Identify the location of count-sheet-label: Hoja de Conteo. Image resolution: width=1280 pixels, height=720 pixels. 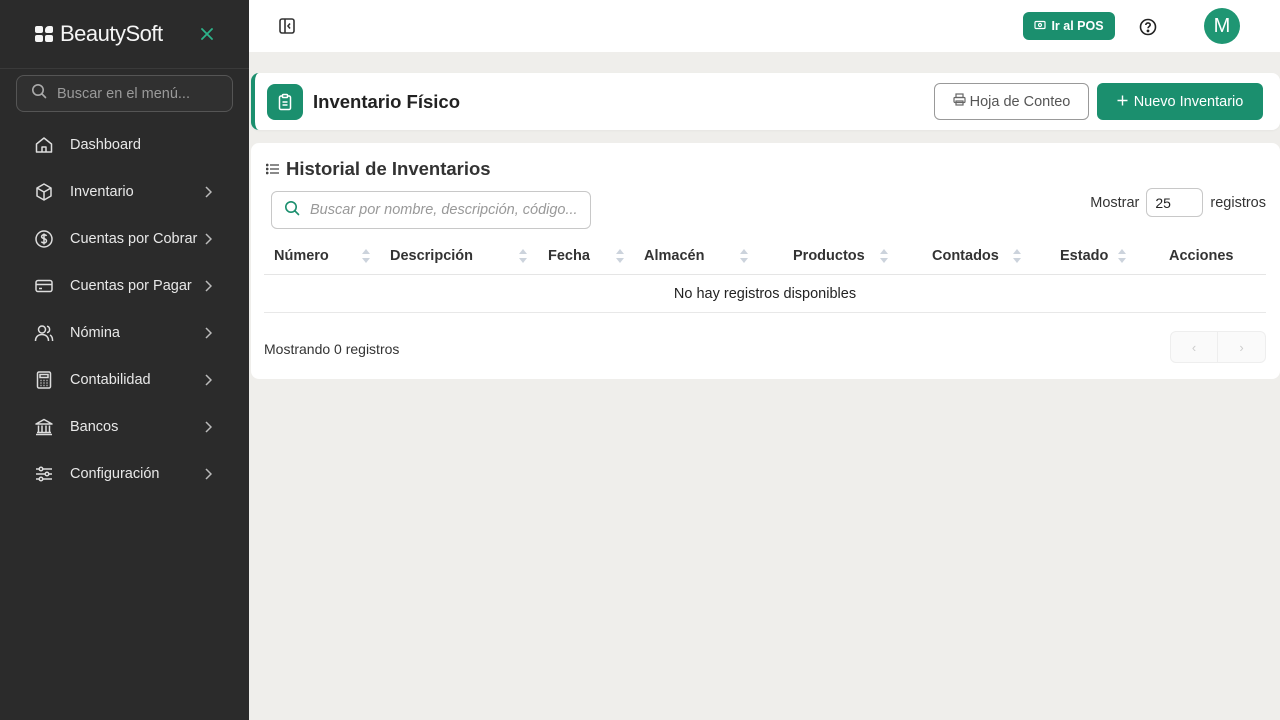
(1020, 101).